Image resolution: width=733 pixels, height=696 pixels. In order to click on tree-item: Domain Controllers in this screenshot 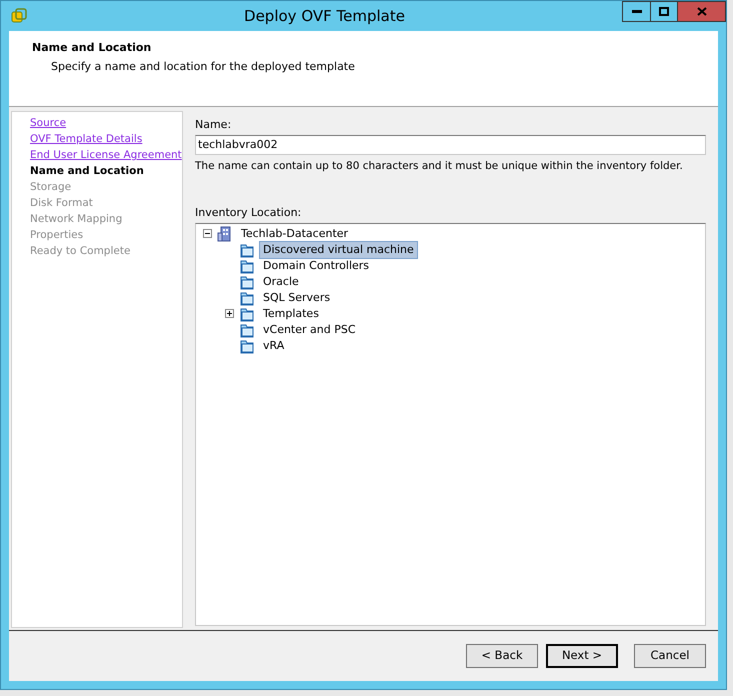, I will do `click(316, 265)`.